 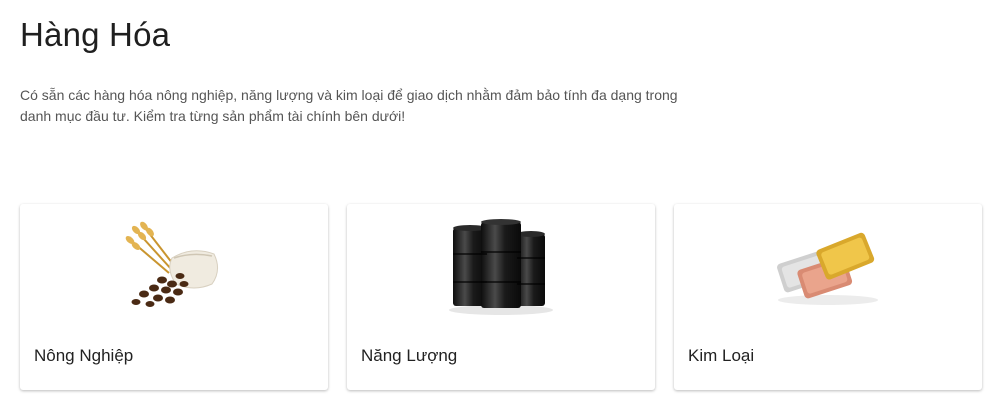 I want to click on wheat-coffee-sack-icon, so click(x=174, y=268).